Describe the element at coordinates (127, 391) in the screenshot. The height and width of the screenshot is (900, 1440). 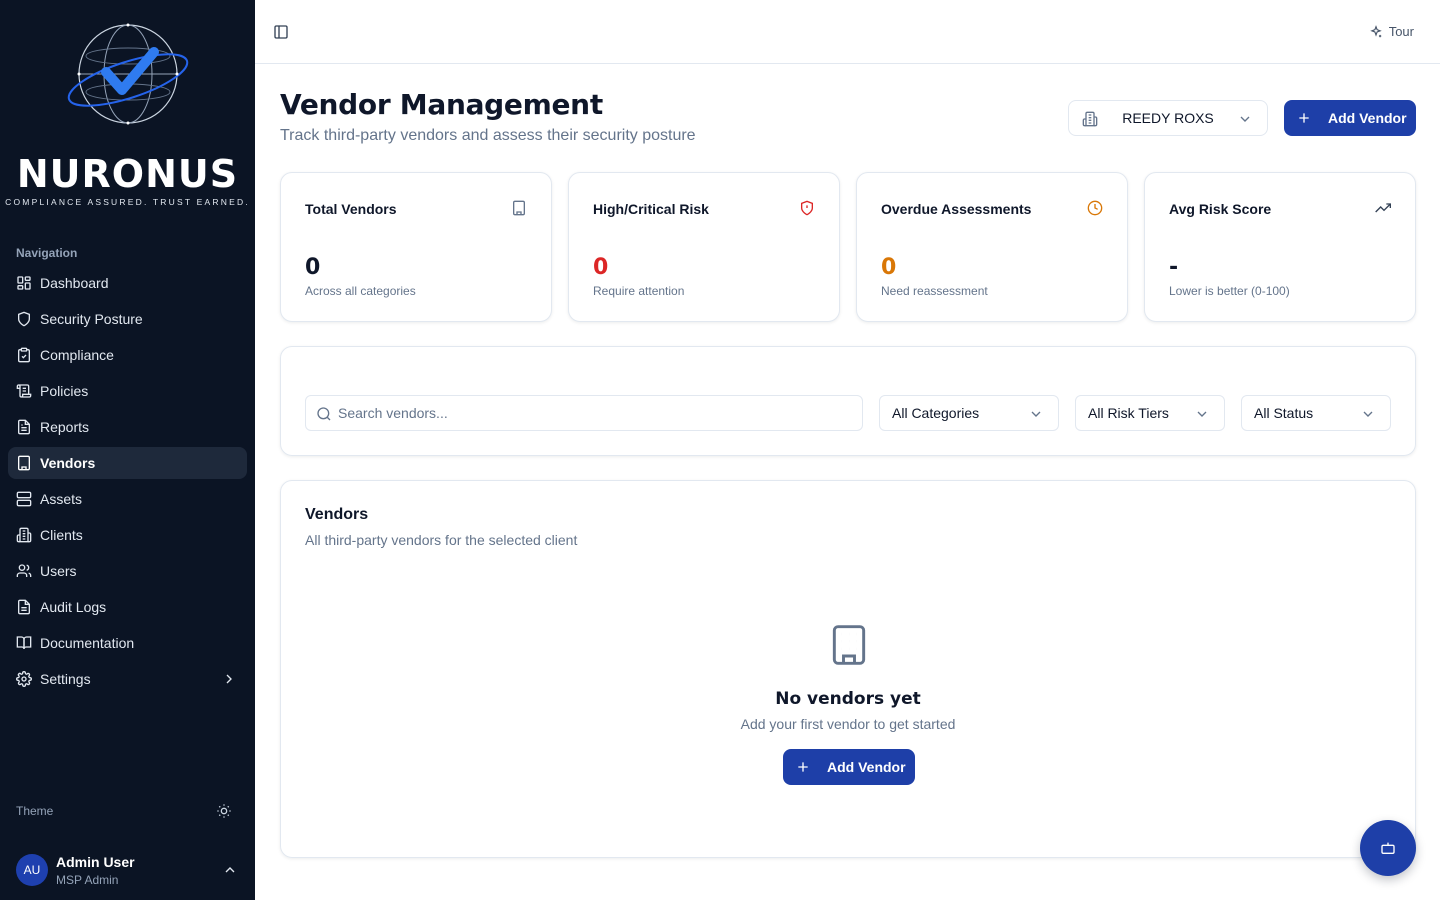
I see `sidebar-item-policies: Policies` at that location.